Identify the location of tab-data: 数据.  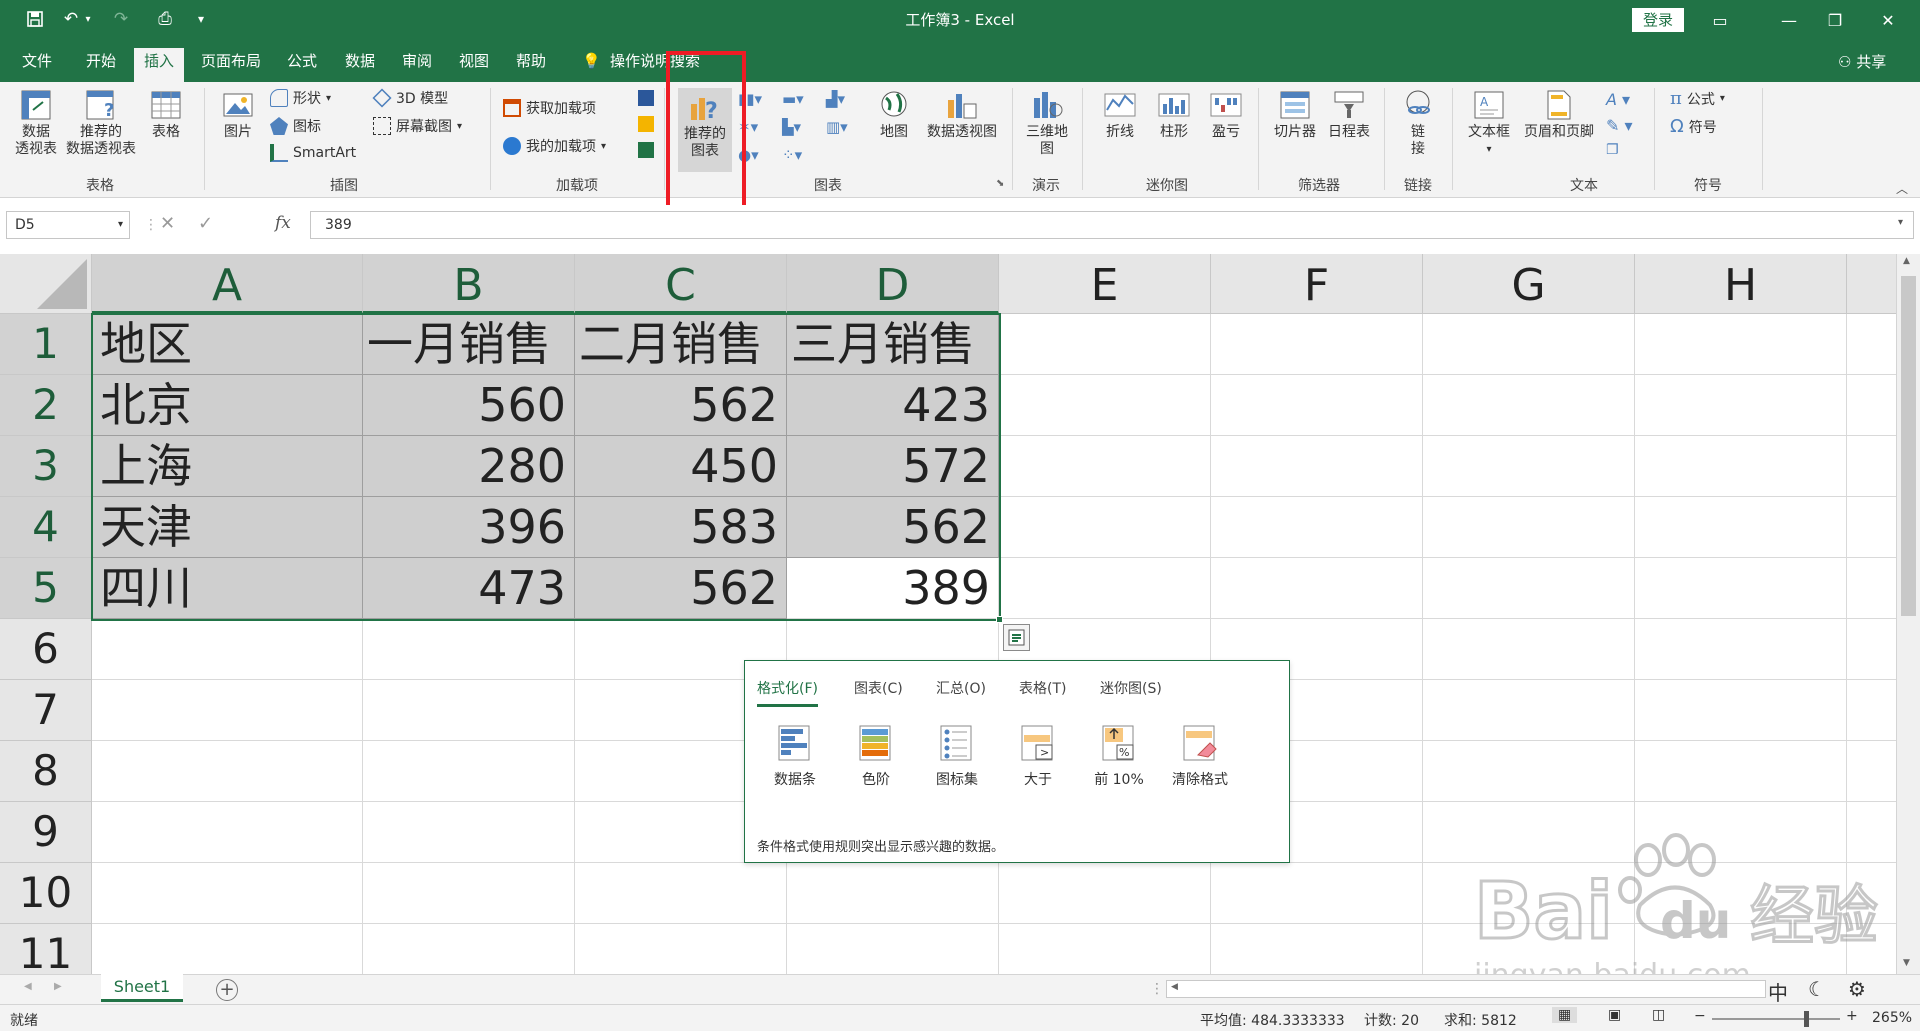
(360, 66).